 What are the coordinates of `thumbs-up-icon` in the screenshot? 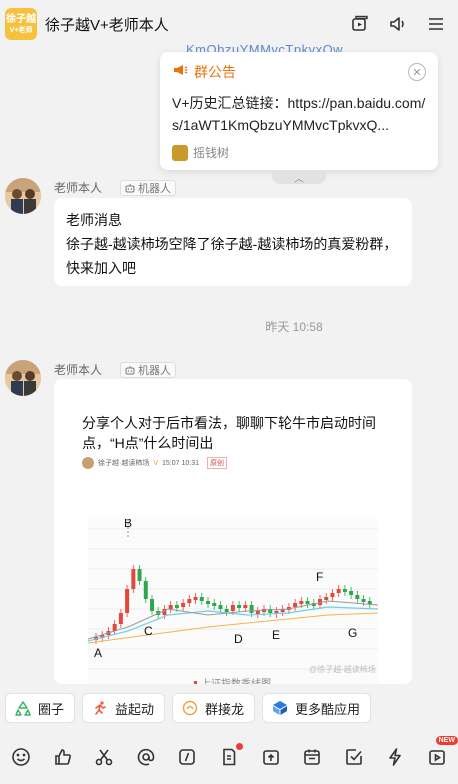 It's located at (63, 757).